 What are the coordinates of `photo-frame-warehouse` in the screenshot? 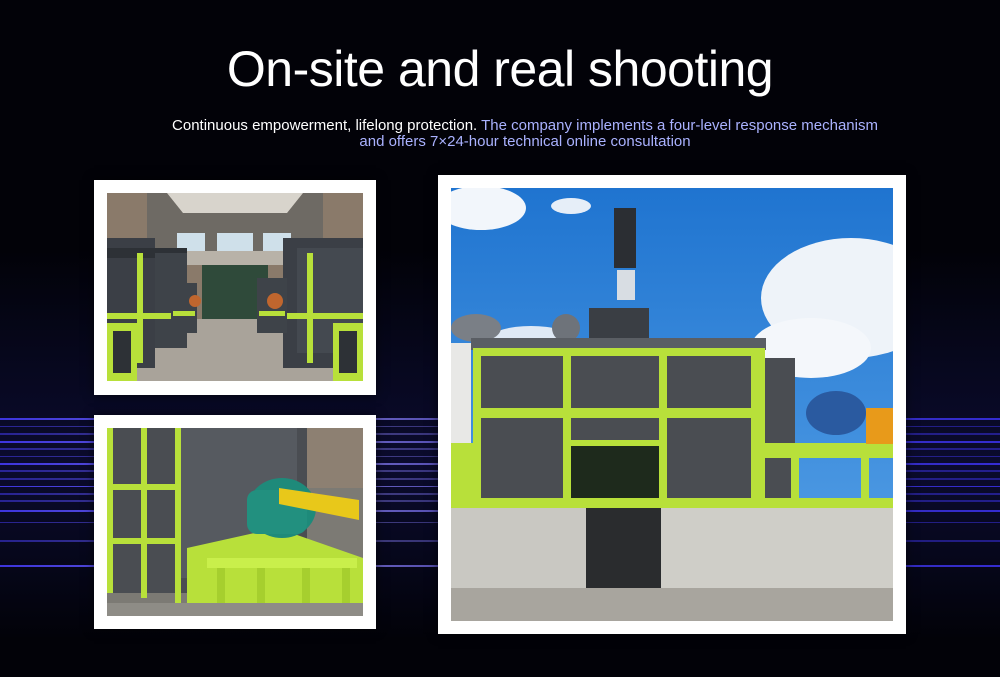 It's located at (235, 287).